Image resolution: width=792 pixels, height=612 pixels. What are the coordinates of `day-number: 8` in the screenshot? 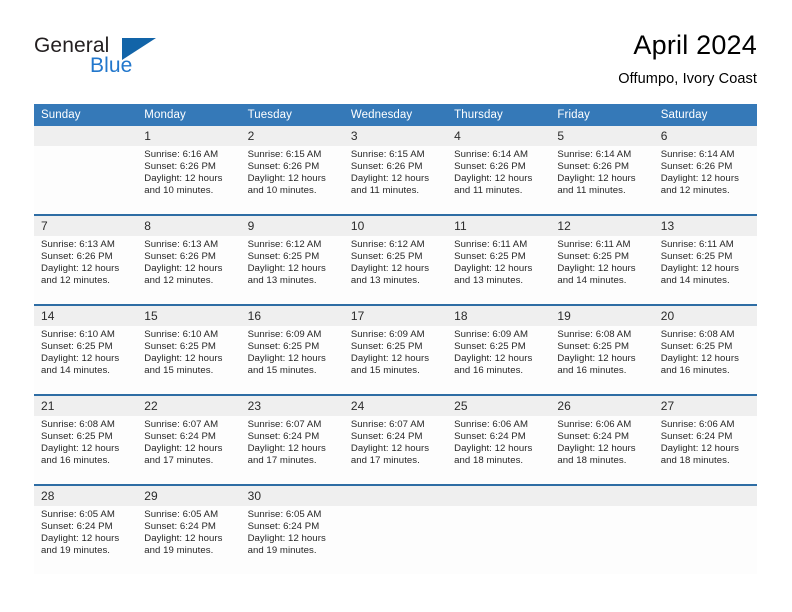 It's located at (189, 226).